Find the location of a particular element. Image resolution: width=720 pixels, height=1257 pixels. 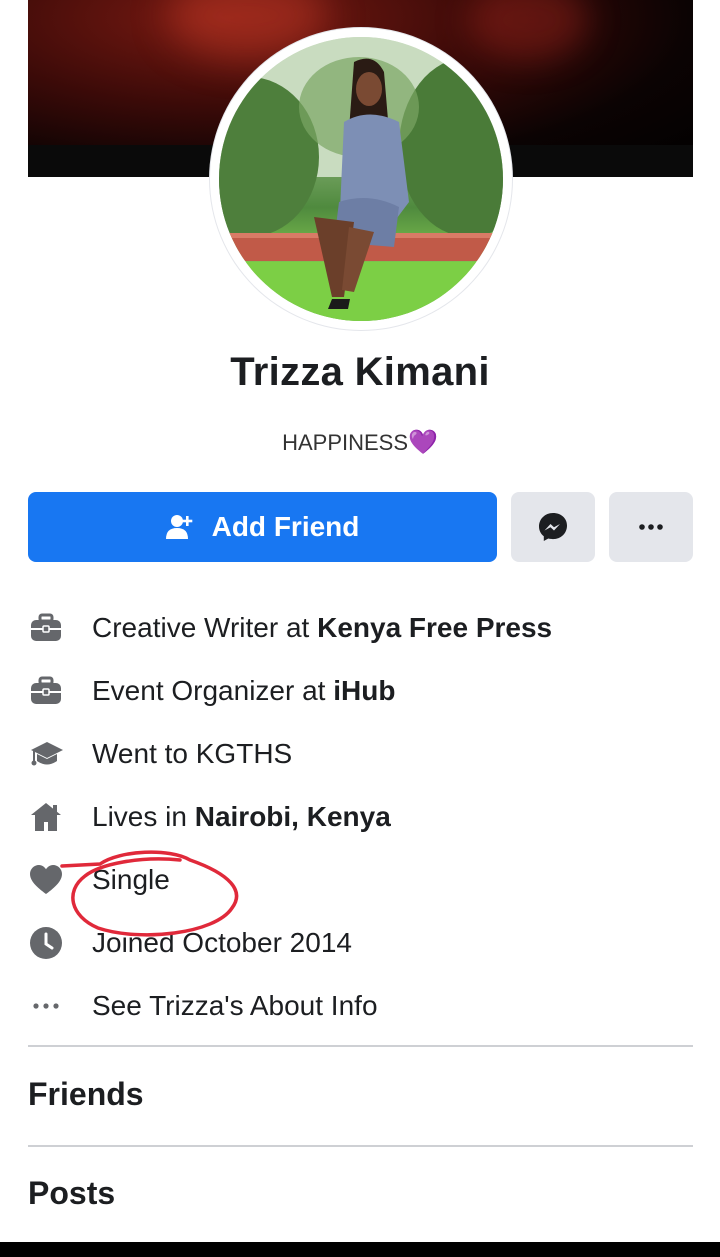

intro-item-text: Creative Writer at is located at coordinates (205, 627).